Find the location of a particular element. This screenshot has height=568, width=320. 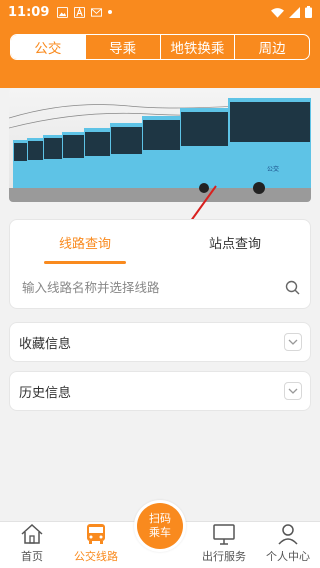

scan-ride-label: 扫码乘车 is located at coordinates (160, 526).